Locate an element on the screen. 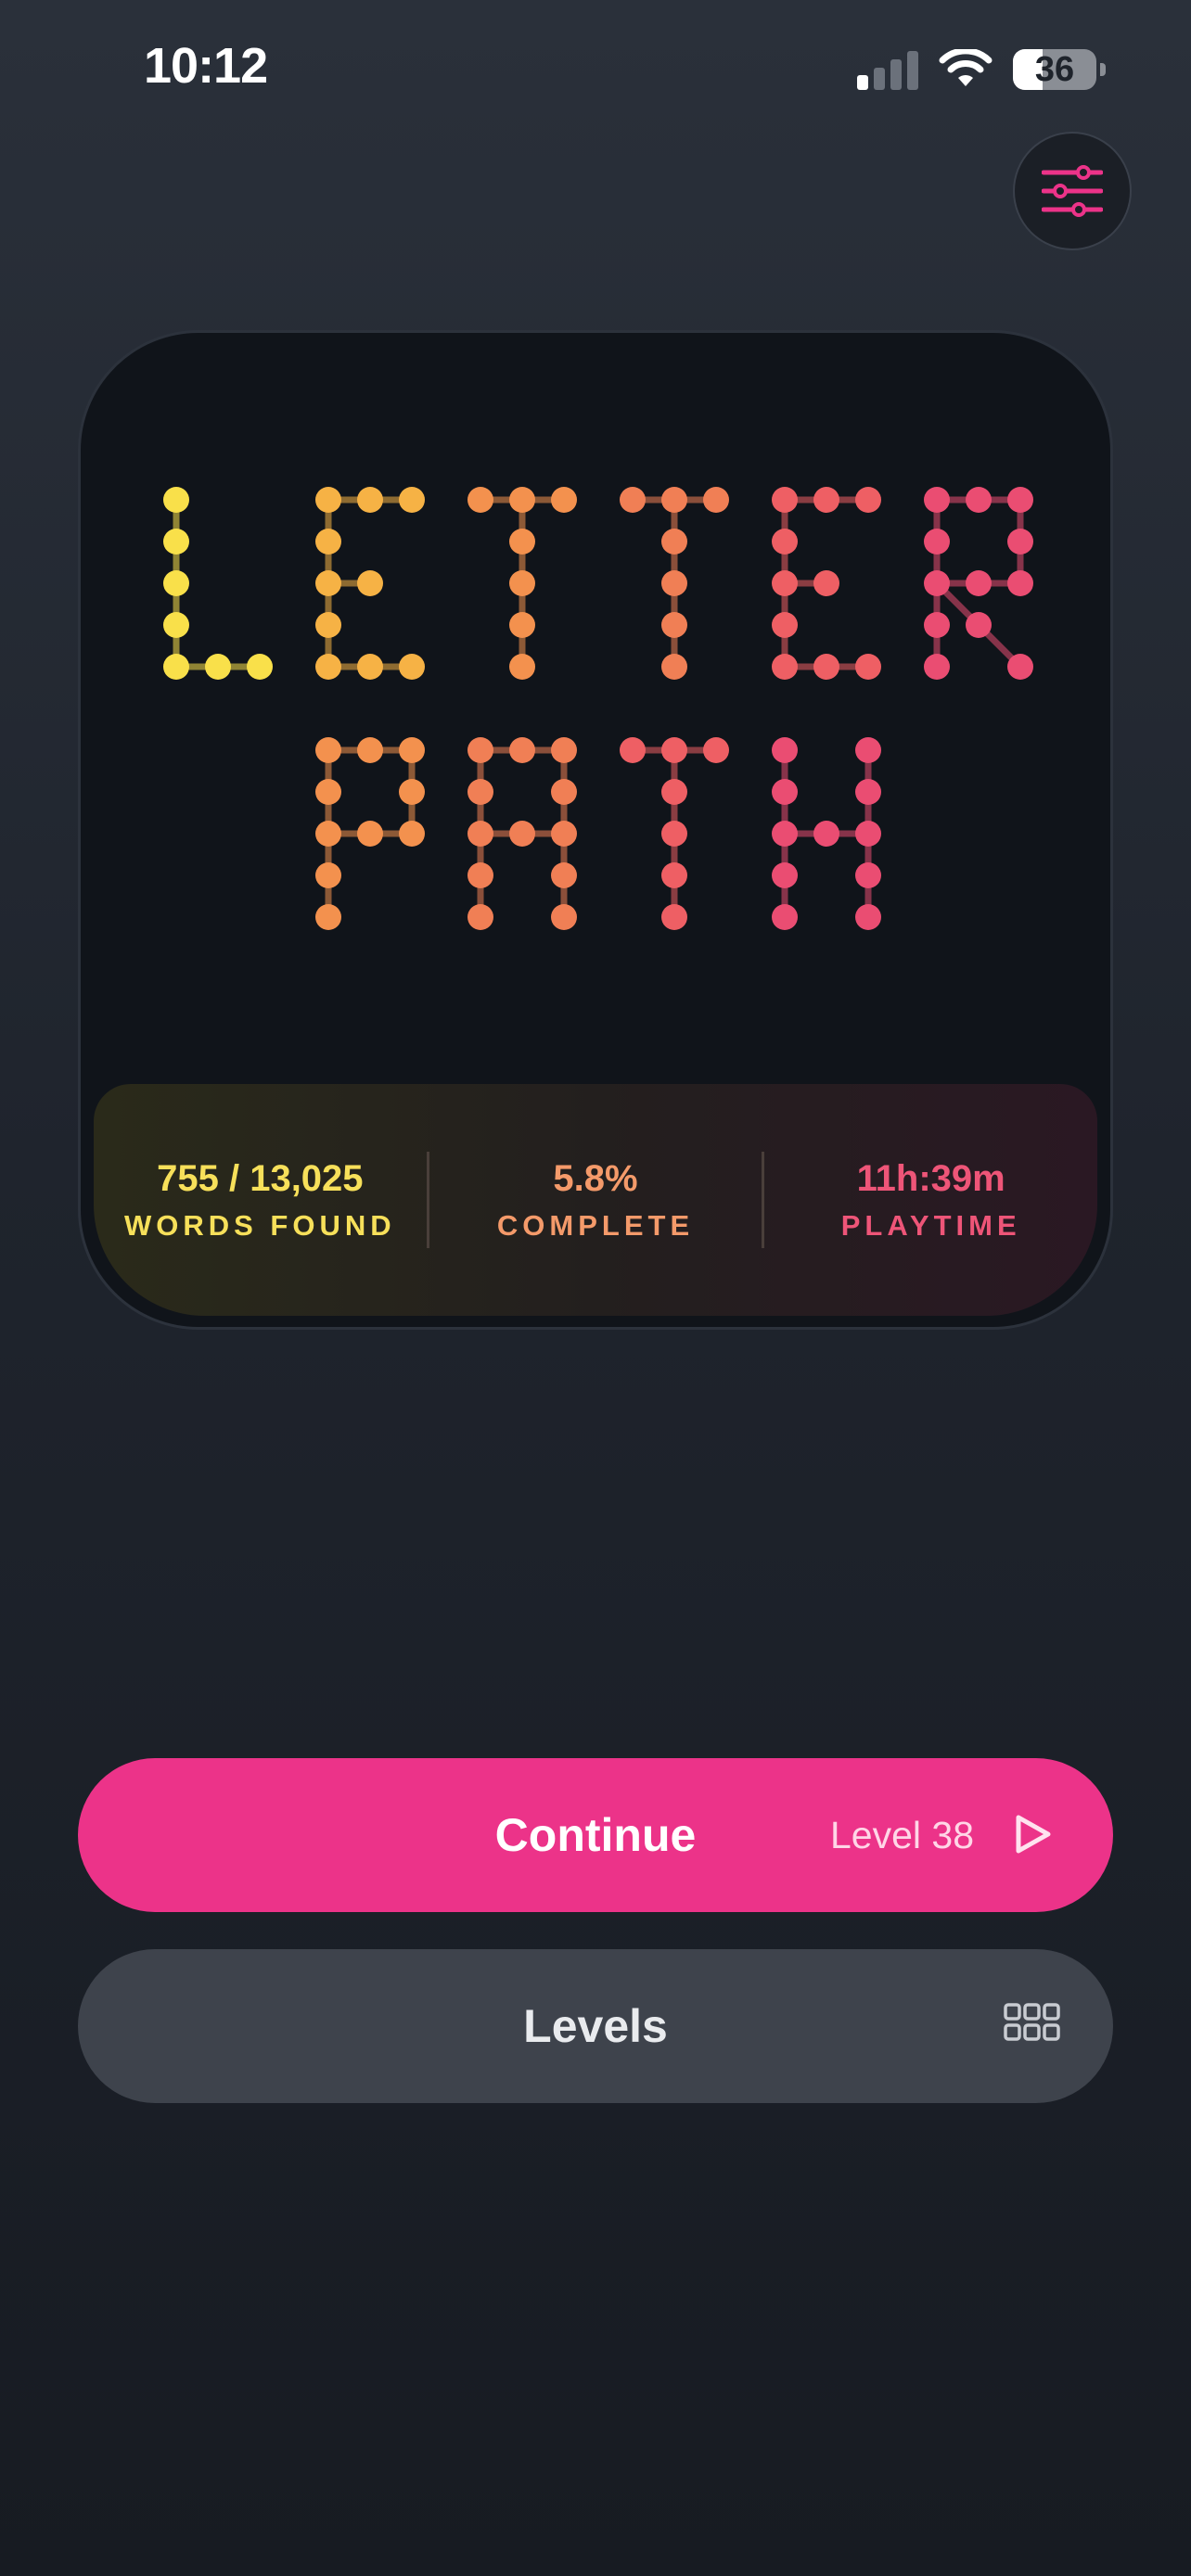 This screenshot has height=2576, width=1191. status-time: 10:12 is located at coordinates (206, 66).